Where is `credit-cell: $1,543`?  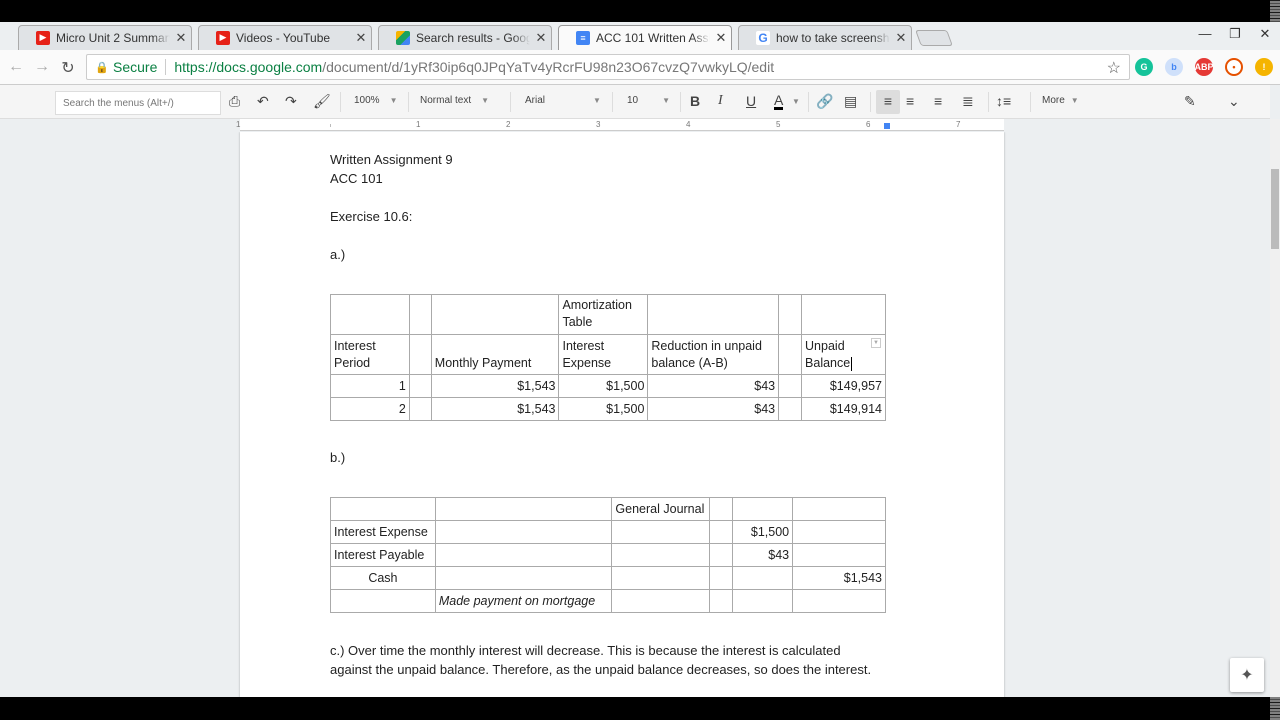
credit-cell: $1,543 is located at coordinates (839, 578).